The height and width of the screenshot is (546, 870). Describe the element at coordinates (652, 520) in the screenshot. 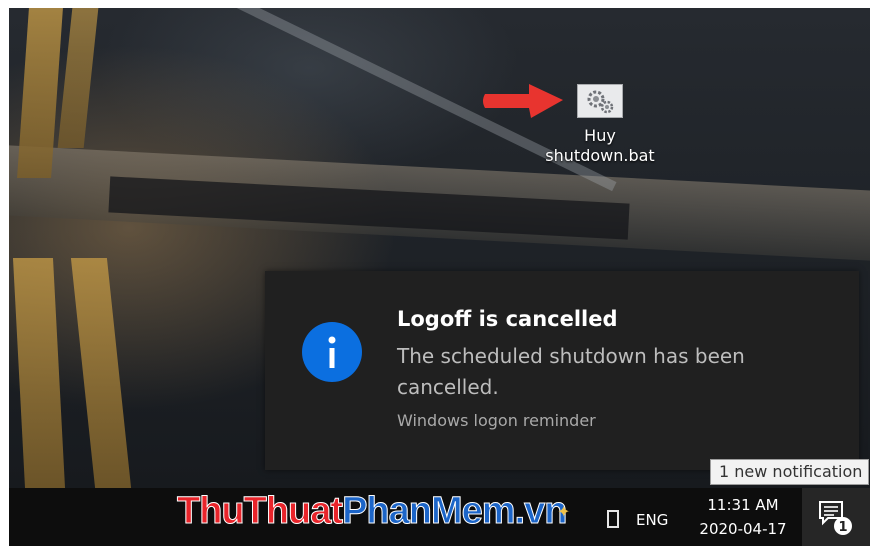

I see `language-indicator: ENG` at that location.